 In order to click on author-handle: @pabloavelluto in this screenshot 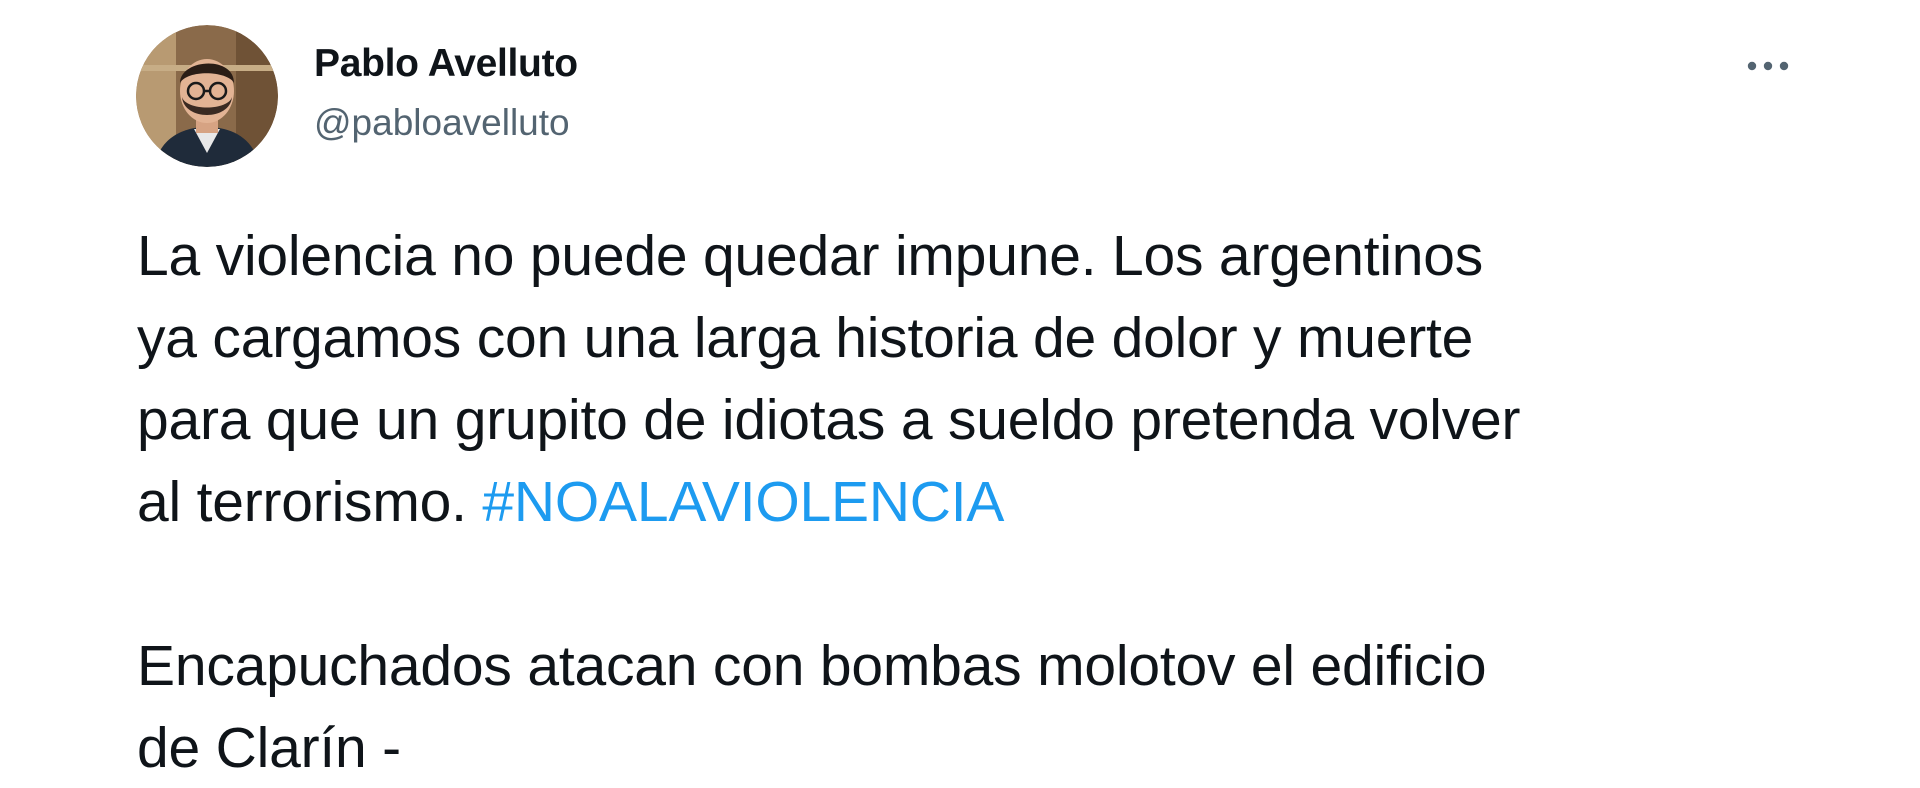, I will do `click(446, 123)`.